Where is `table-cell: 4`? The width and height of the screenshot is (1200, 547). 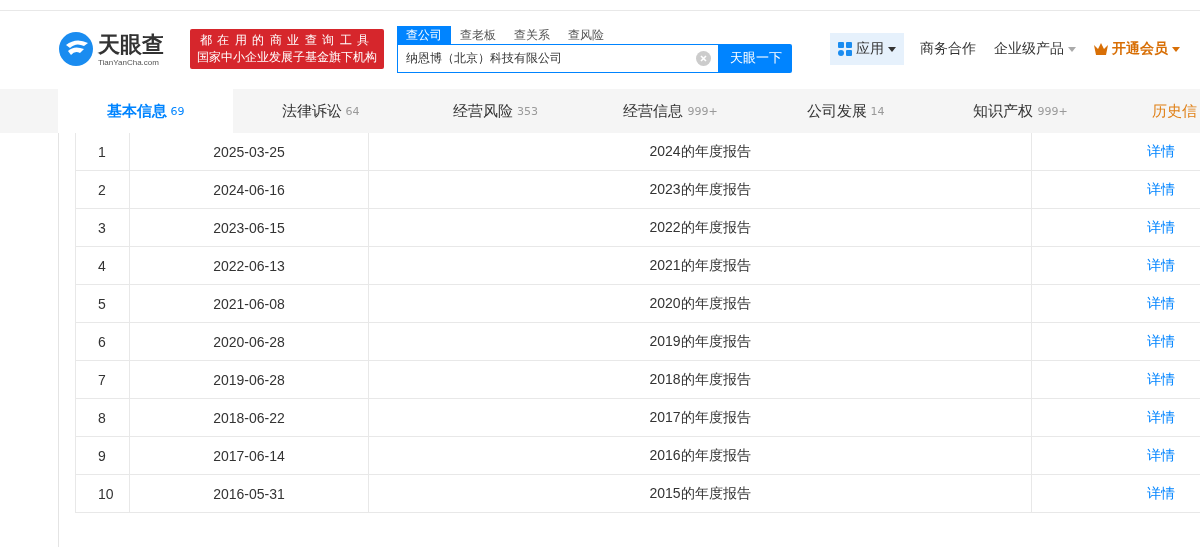
table-cell: 4 is located at coordinates (102, 266).